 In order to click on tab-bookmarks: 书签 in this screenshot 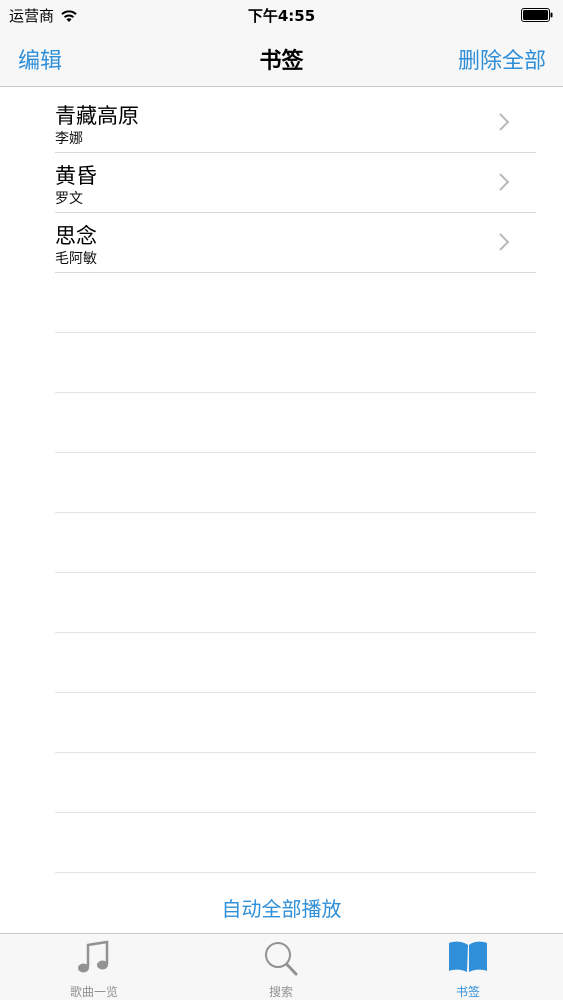, I will do `click(468, 967)`.